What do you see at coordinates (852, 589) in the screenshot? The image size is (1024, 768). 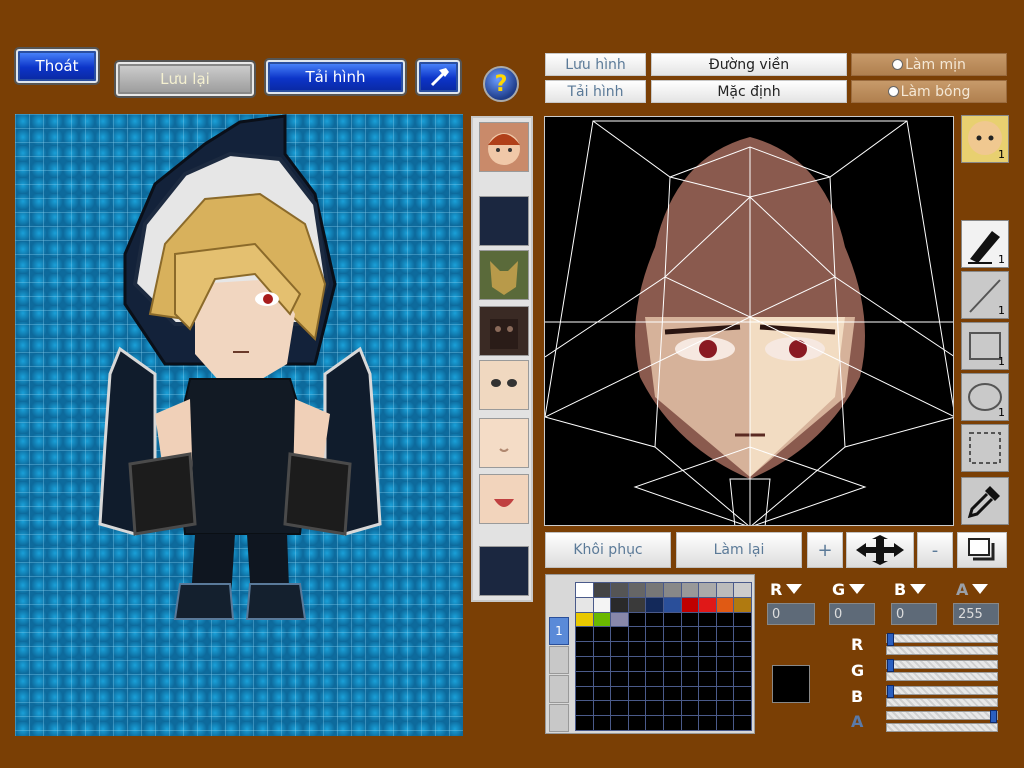 I see `g-channel-dropdown: G` at bounding box center [852, 589].